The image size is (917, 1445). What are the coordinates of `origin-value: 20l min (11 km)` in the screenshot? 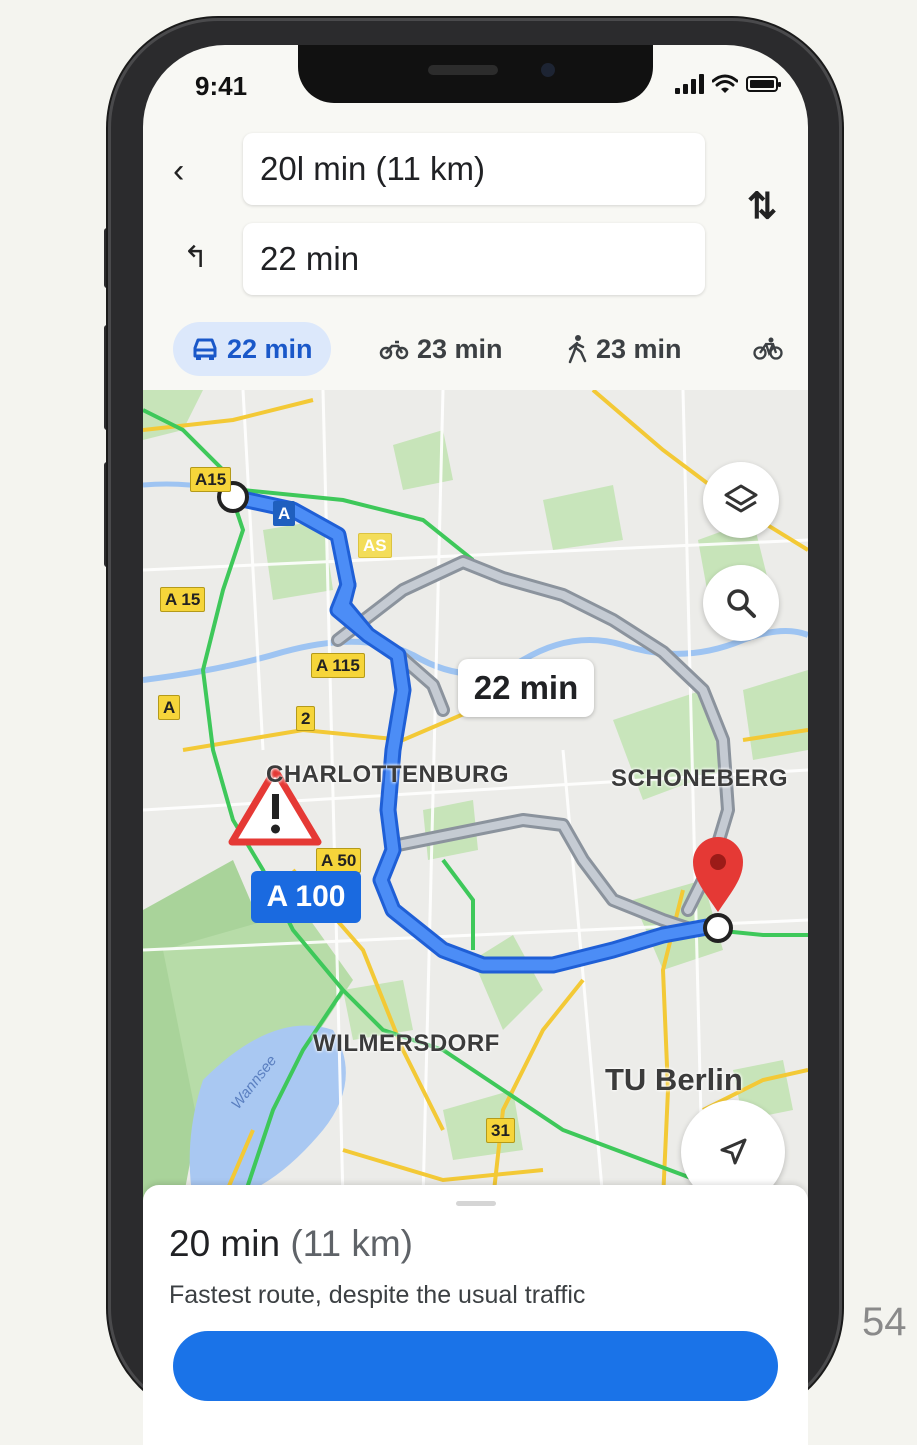 It's located at (372, 168).